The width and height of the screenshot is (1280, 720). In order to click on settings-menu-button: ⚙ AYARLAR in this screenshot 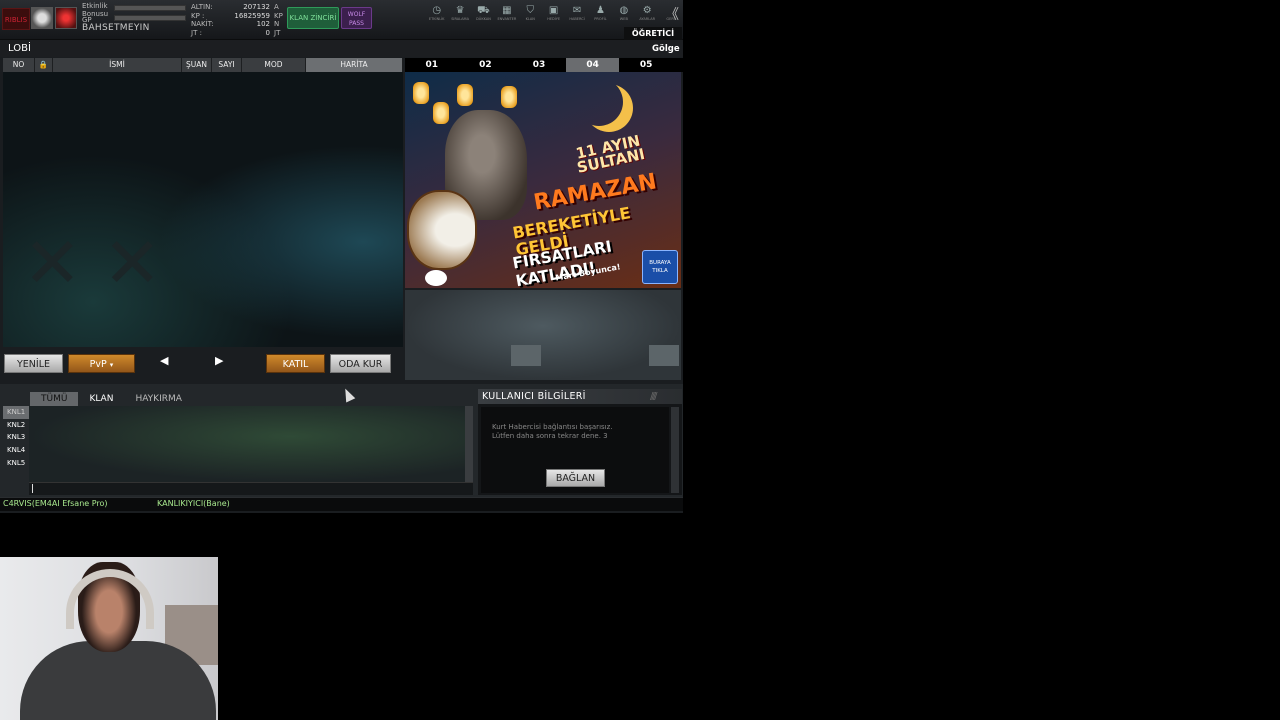, I will do `click(647, 13)`.